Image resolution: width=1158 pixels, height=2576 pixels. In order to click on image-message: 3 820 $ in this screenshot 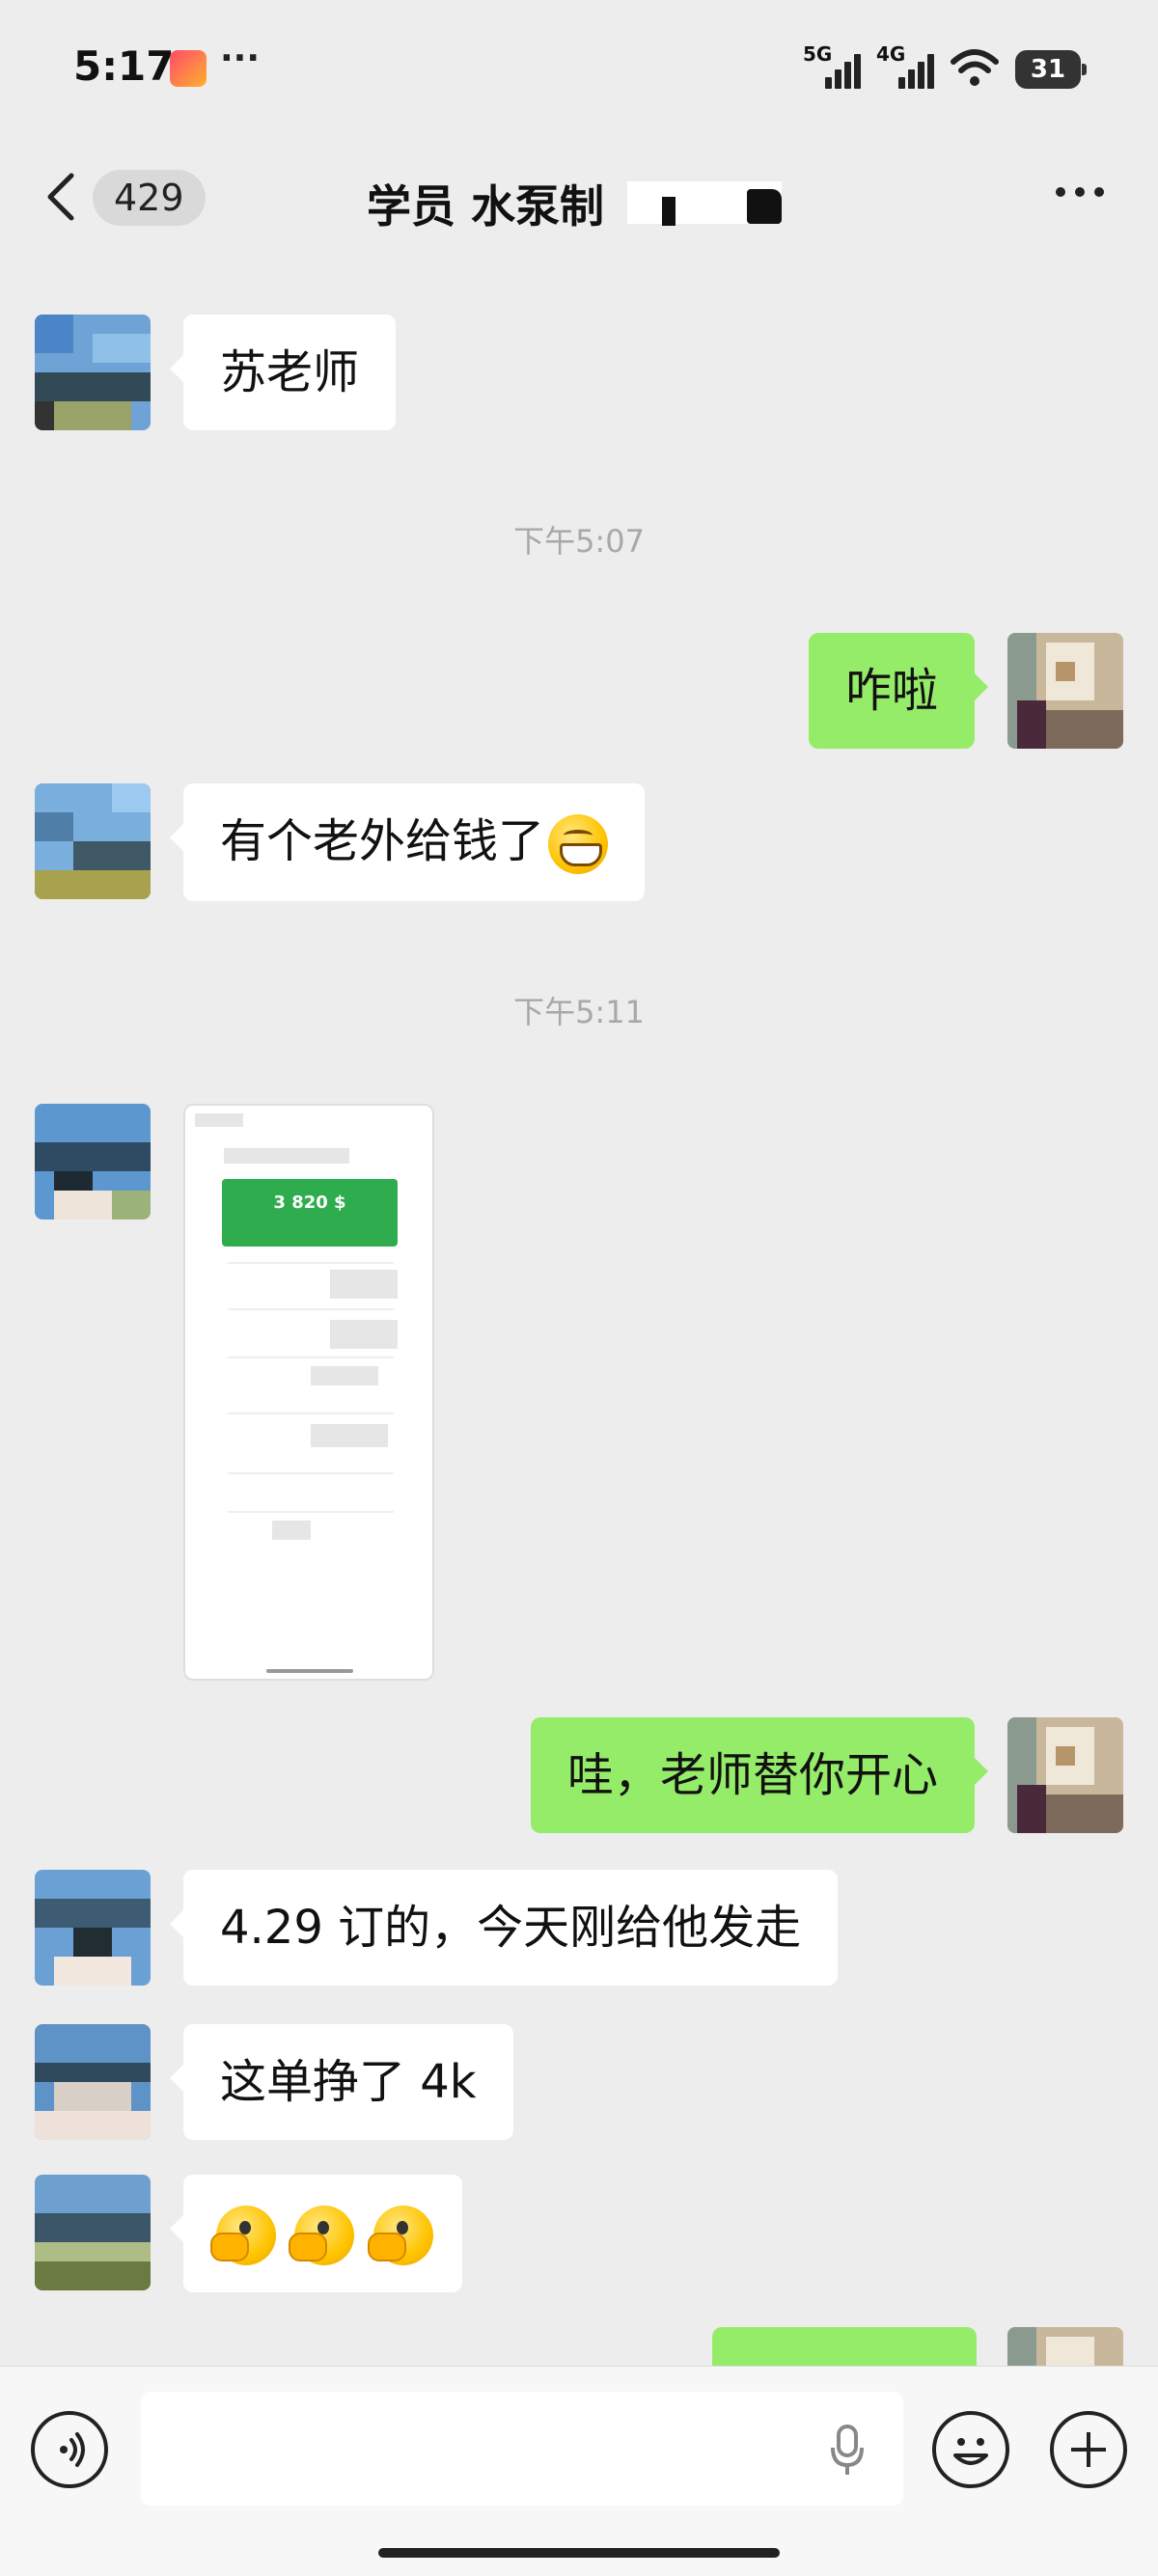, I will do `click(308, 1393)`.